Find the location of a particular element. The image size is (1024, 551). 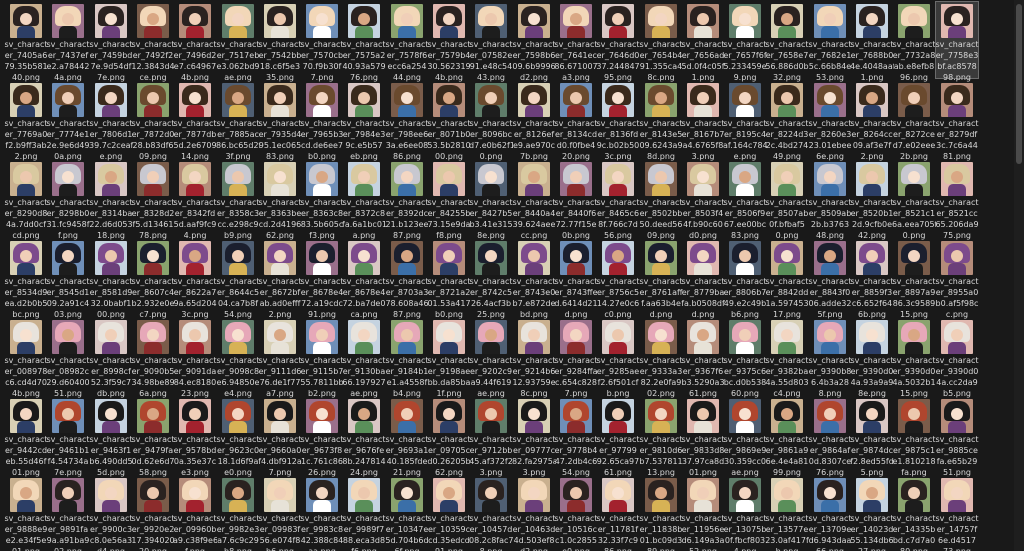

file-item: sv_charact er_8581d9 32.0babf1 00.png is located at coordinates (111, 279).